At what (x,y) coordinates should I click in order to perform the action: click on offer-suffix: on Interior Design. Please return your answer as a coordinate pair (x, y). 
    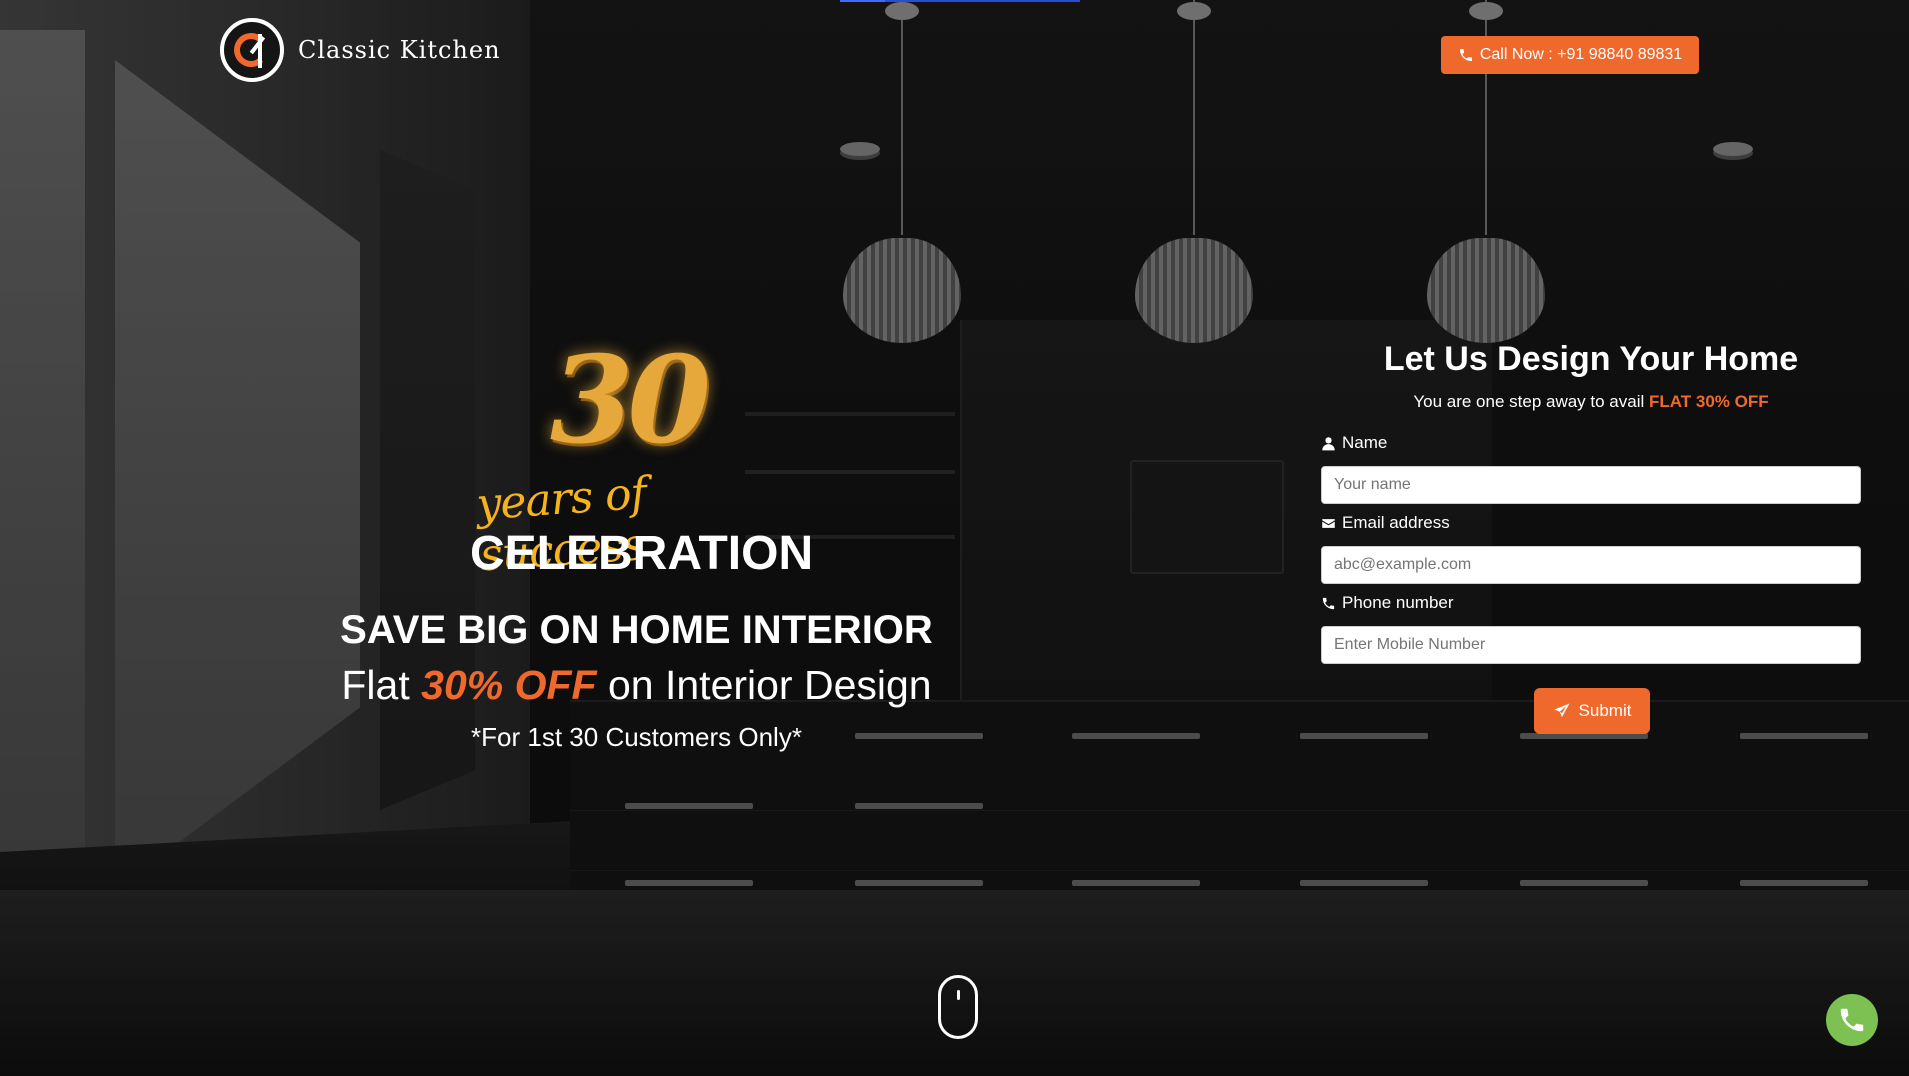
    Looking at the image, I should click on (769, 685).